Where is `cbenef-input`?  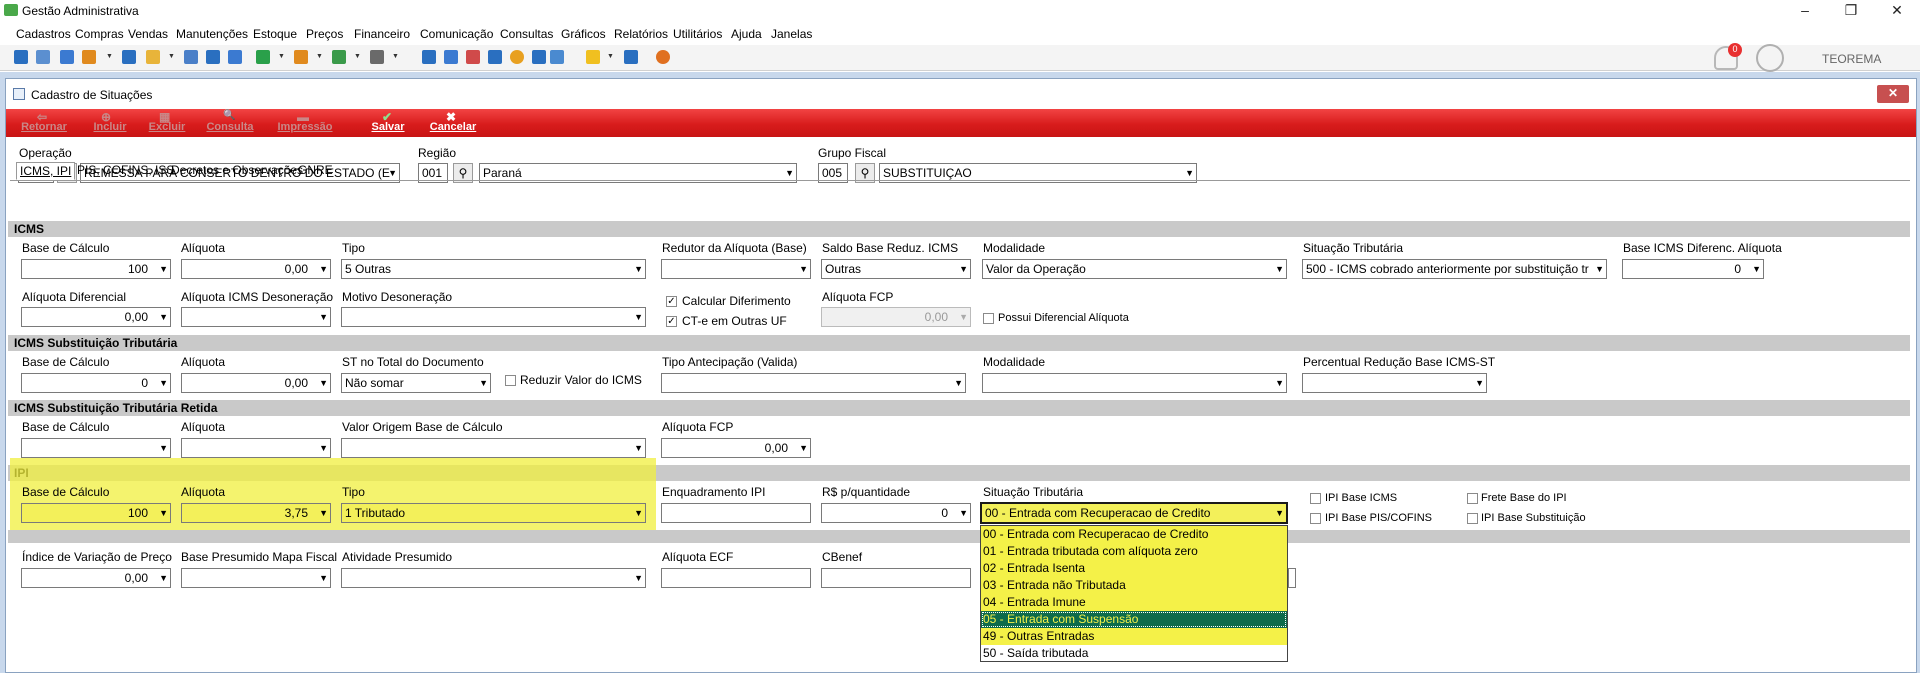
cbenef-input is located at coordinates (896, 578).